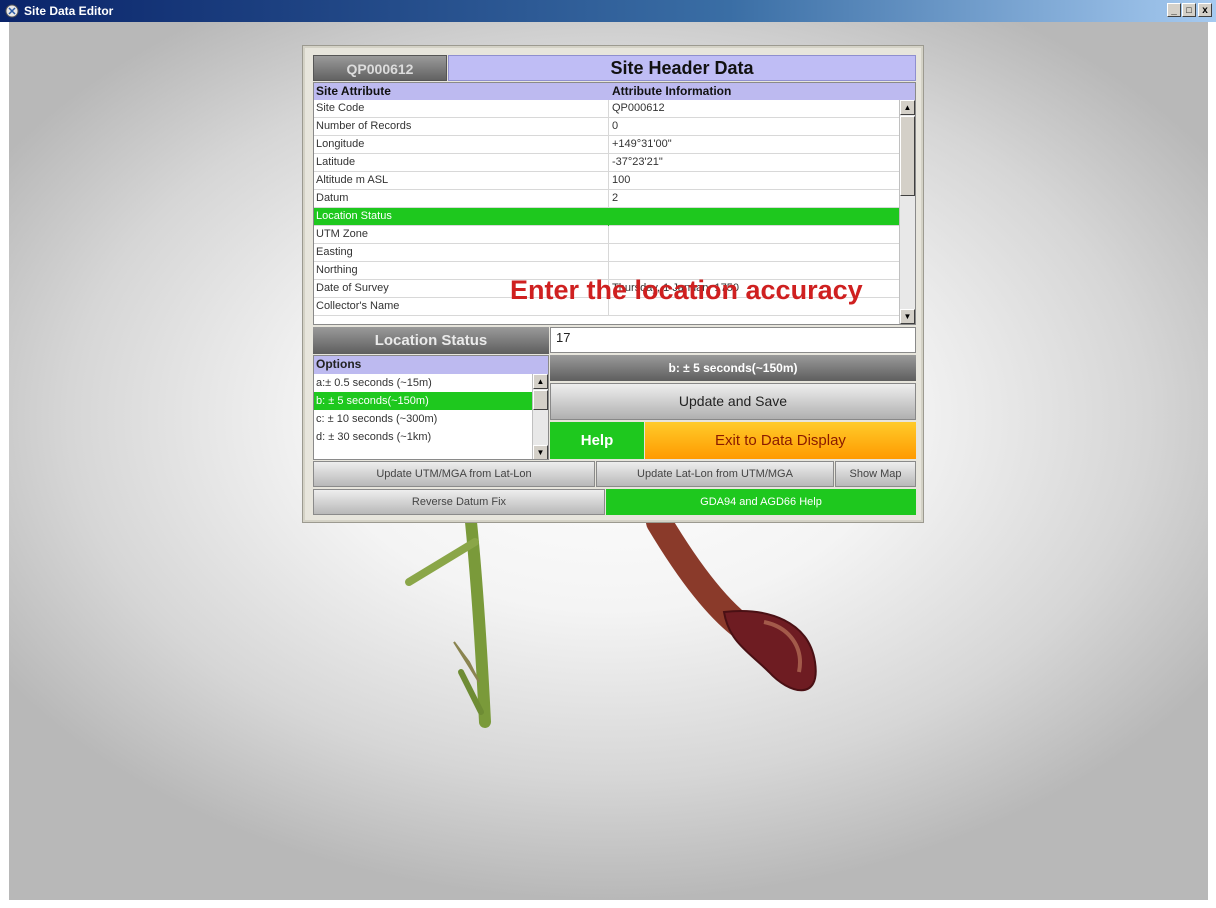  Describe the element at coordinates (607, 145) in the screenshot. I see `grid-row-longitude: Longitude +149°31'00"` at that location.